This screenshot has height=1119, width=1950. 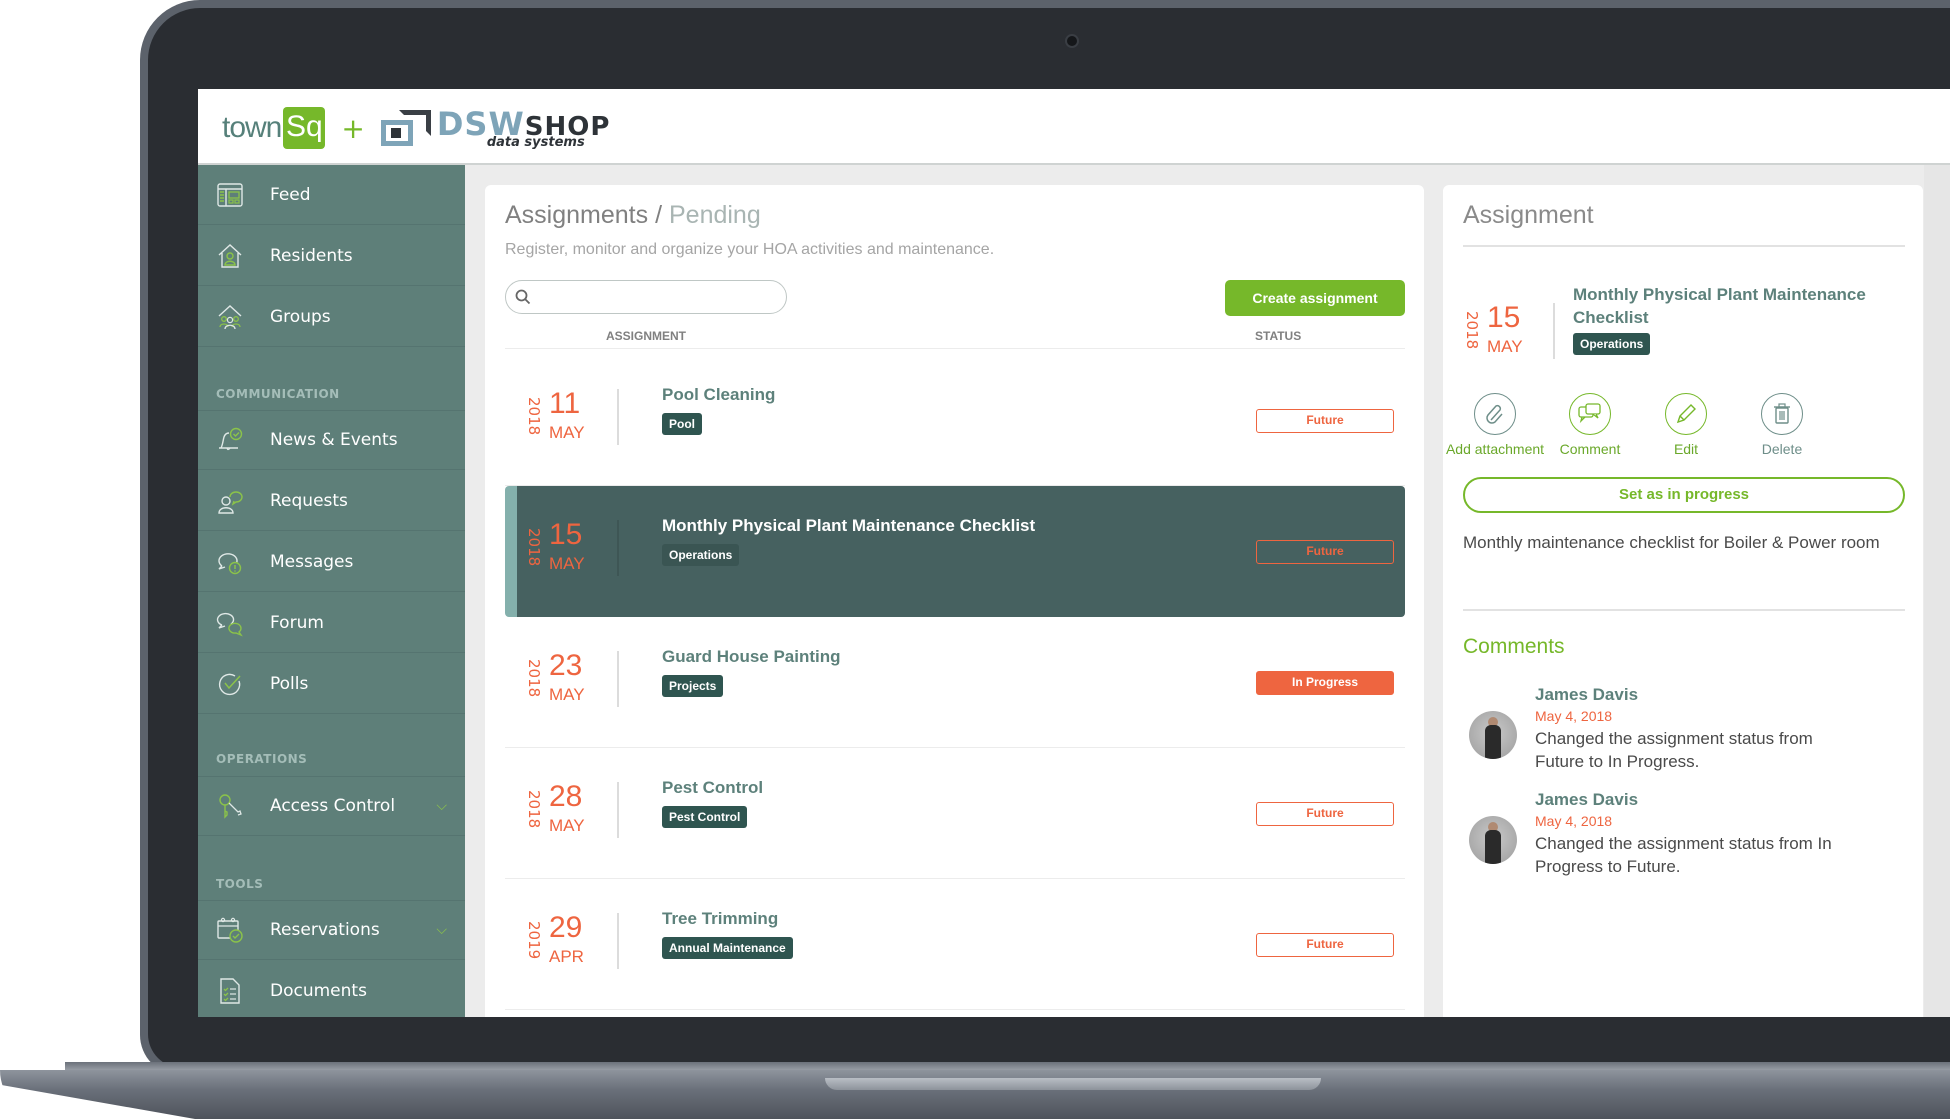 I want to click on brand-logo: town Sq + DSWSHOP data systems, so click(x=416, y=128).